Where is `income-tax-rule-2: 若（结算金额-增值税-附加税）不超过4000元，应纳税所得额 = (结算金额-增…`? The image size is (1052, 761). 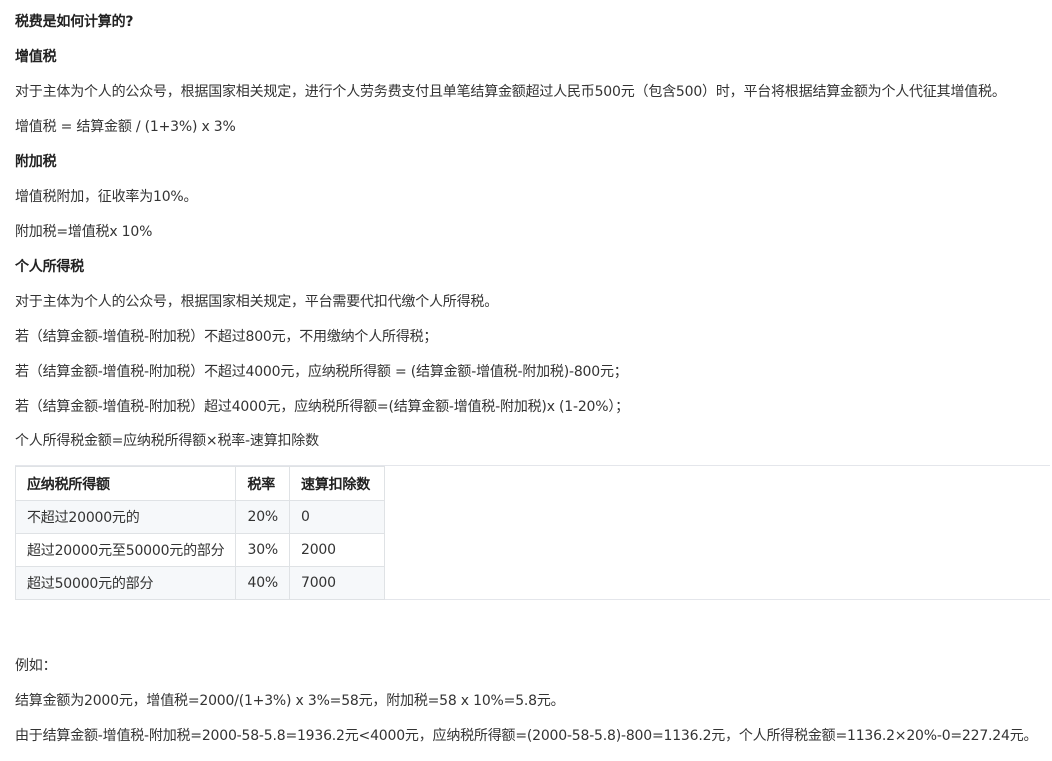 income-tax-rule-2: 若（结算金额-增值税-附加税）不超过4000元，应纳税所得额 = (结算金额-增… is located at coordinates (321, 372).